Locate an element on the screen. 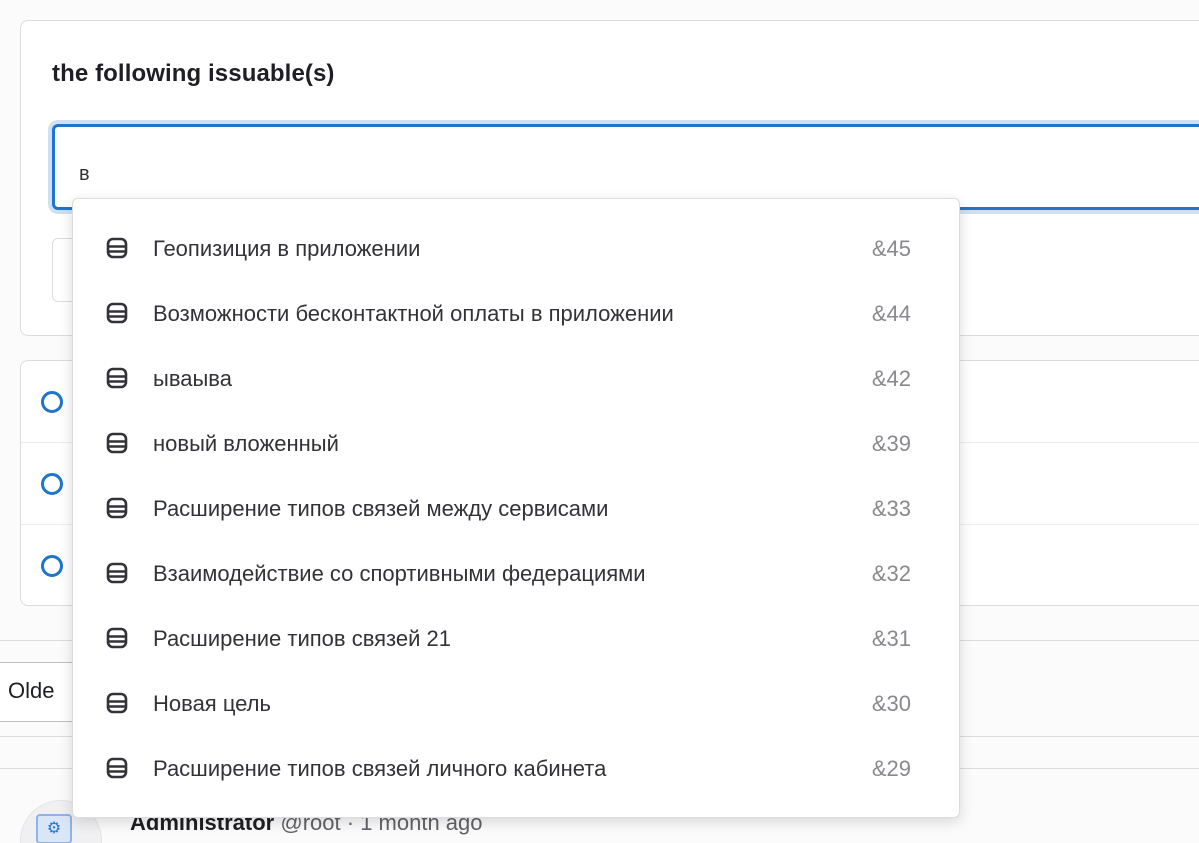 The width and height of the screenshot is (1199, 843). dropdown-item is located at coordinates (516, 809).